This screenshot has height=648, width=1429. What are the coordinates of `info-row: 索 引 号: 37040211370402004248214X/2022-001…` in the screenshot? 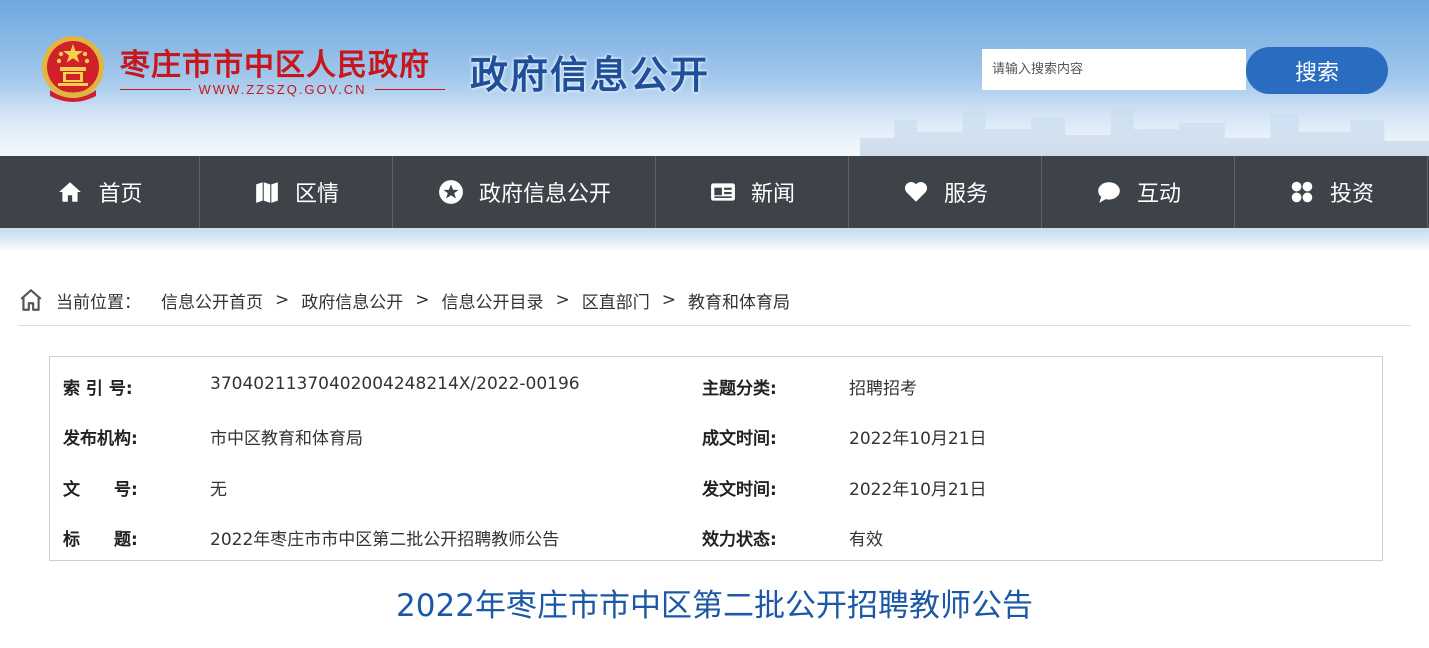 It's located at (716, 384).